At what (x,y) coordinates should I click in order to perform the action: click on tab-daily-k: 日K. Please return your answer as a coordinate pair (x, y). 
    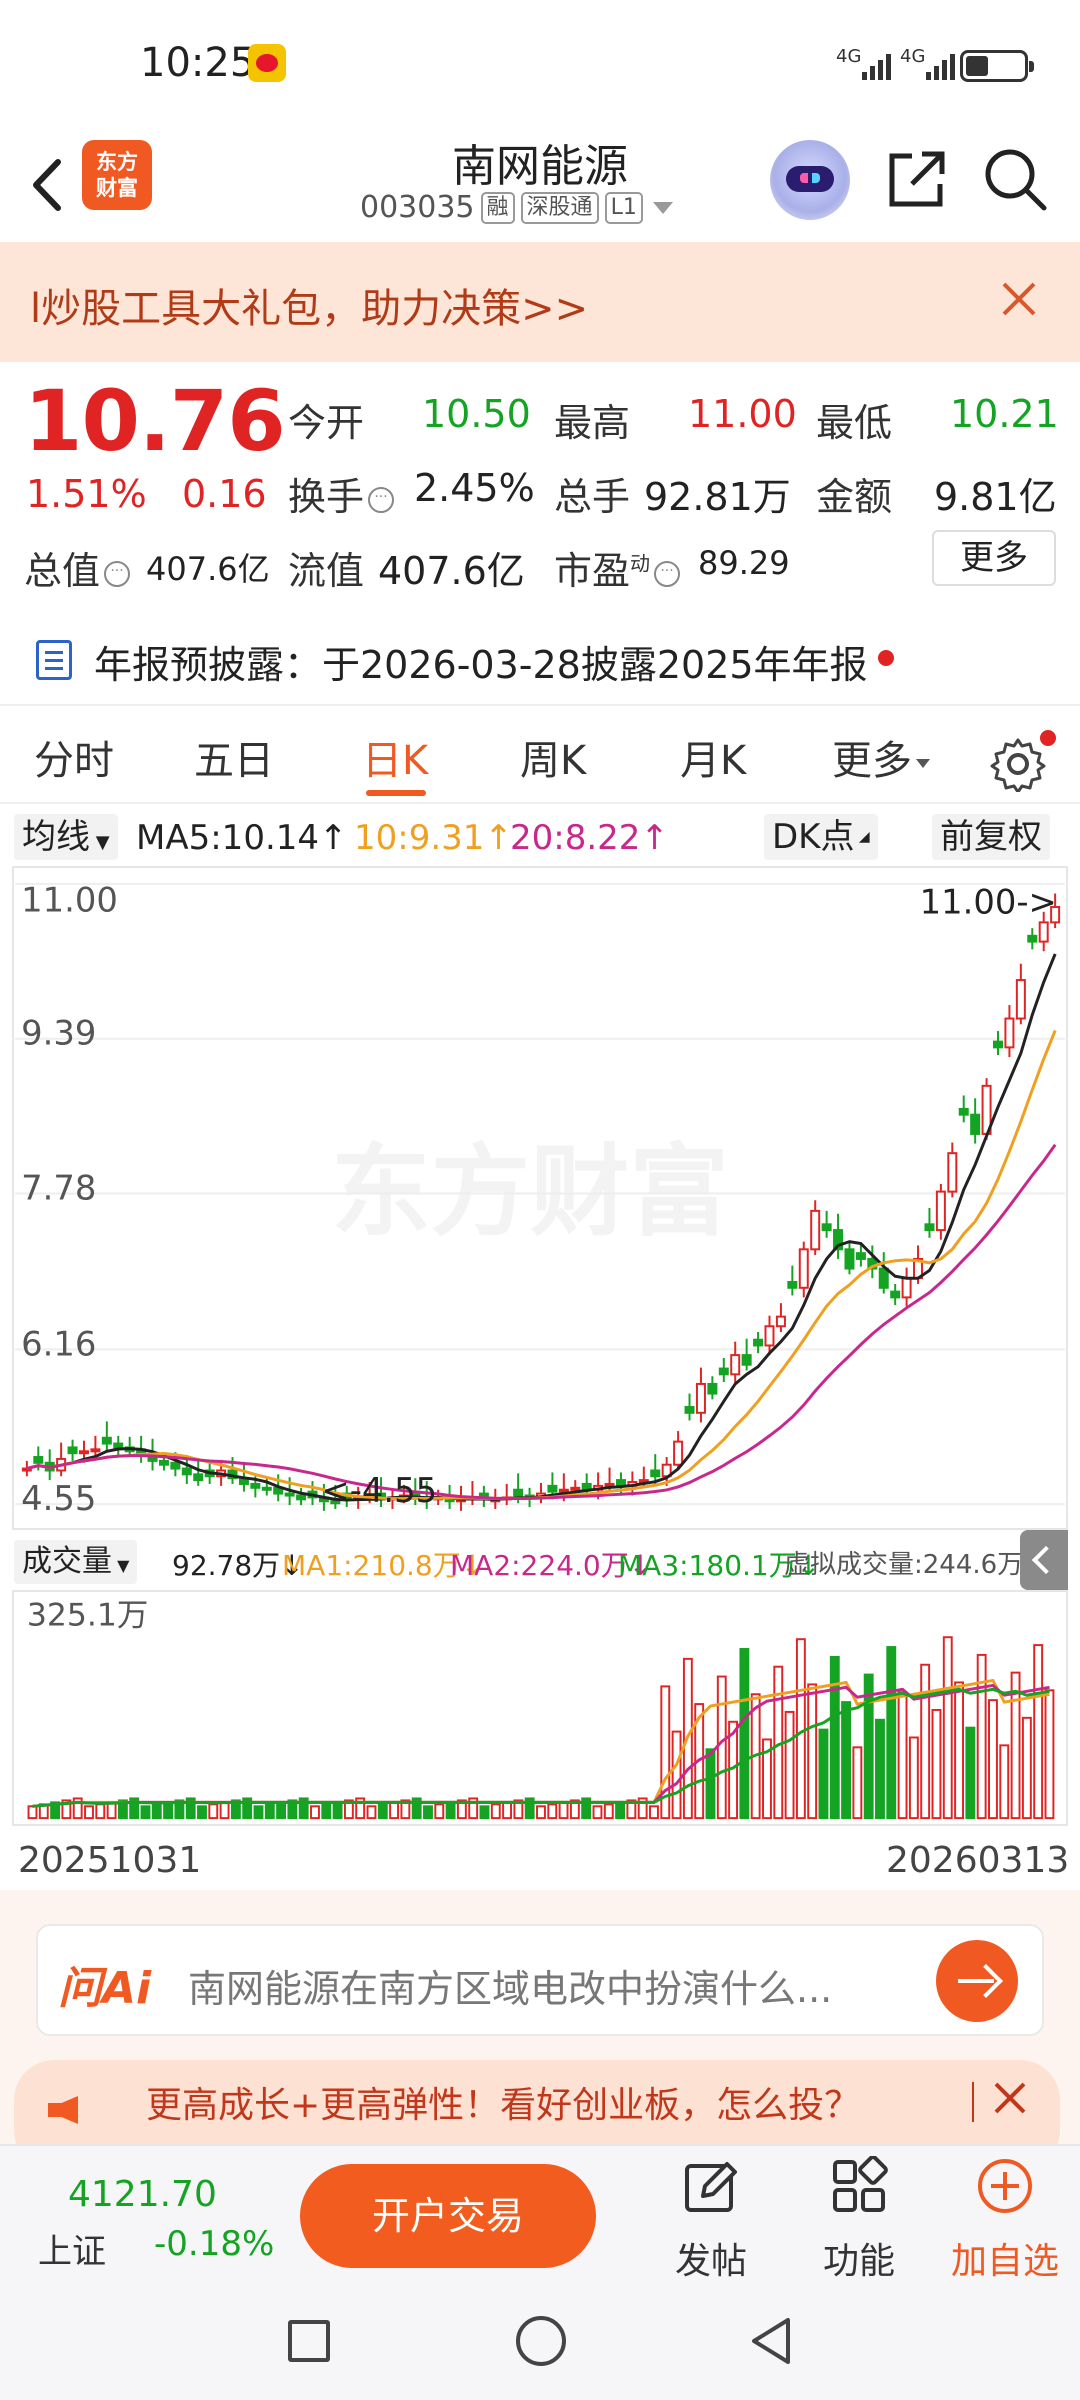
    Looking at the image, I should click on (395, 757).